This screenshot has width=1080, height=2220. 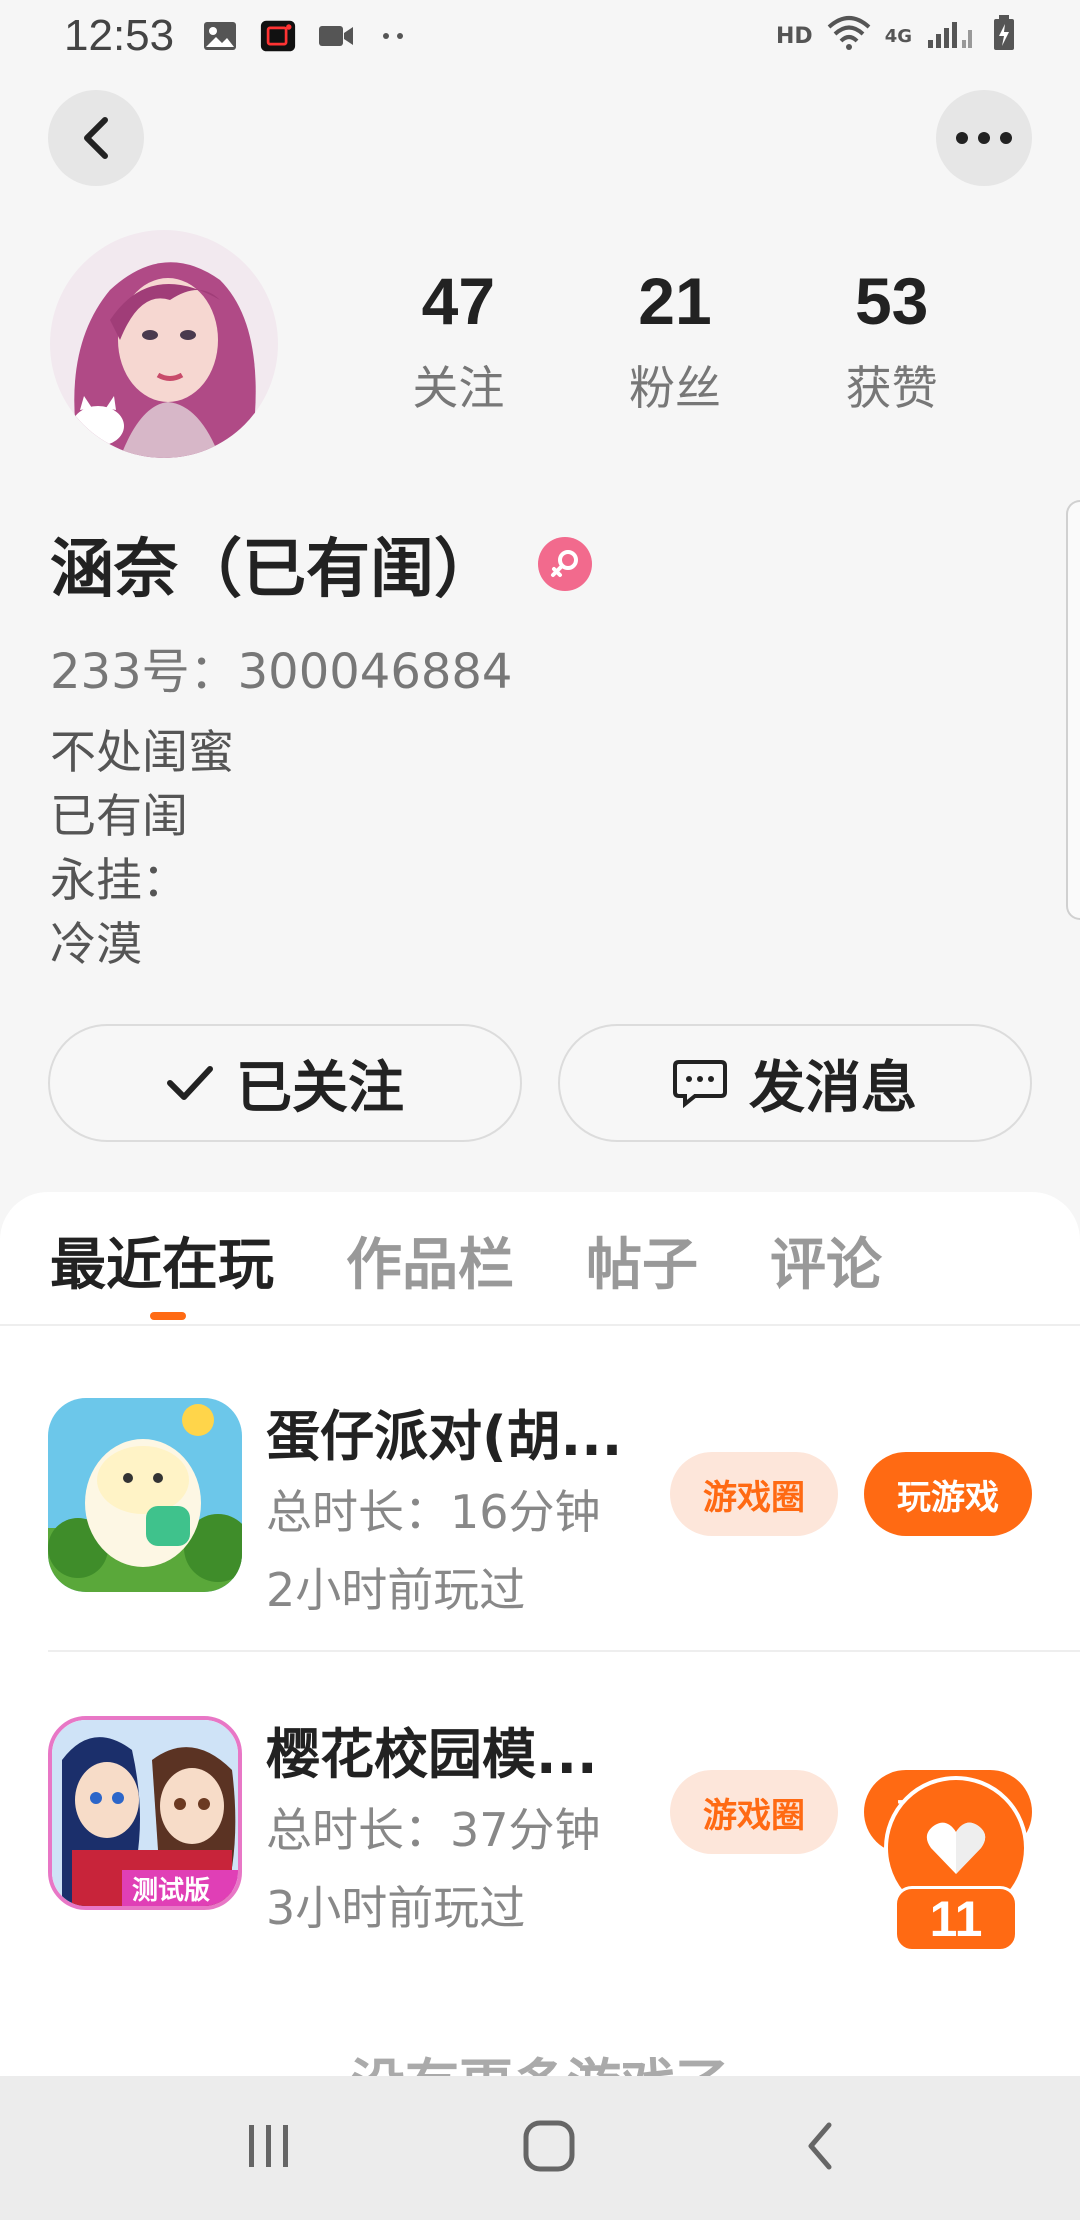 What do you see at coordinates (430, 1260) in the screenshot?
I see `tab-works: 作品栏` at bounding box center [430, 1260].